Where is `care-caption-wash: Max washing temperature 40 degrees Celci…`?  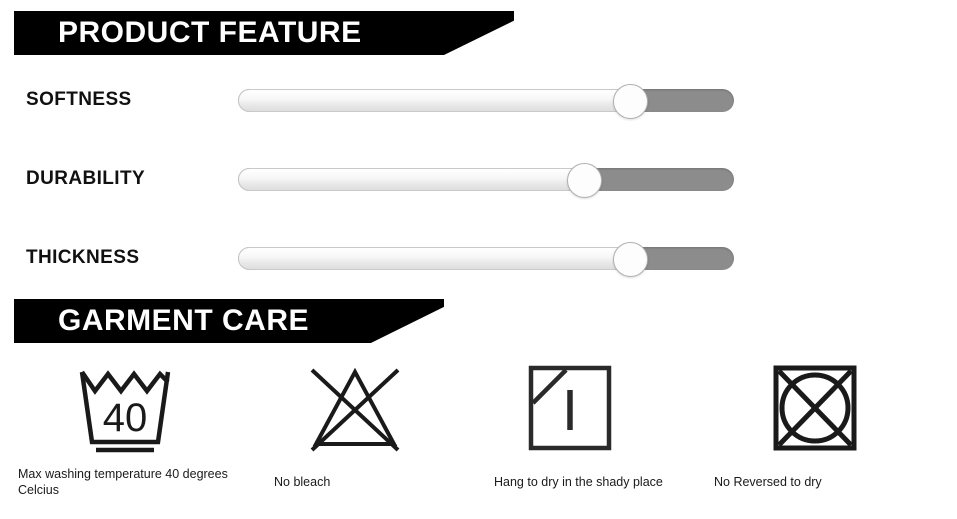 care-caption-wash: Max washing temperature 40 degrees Celci… is located at coordinates (123, 482).